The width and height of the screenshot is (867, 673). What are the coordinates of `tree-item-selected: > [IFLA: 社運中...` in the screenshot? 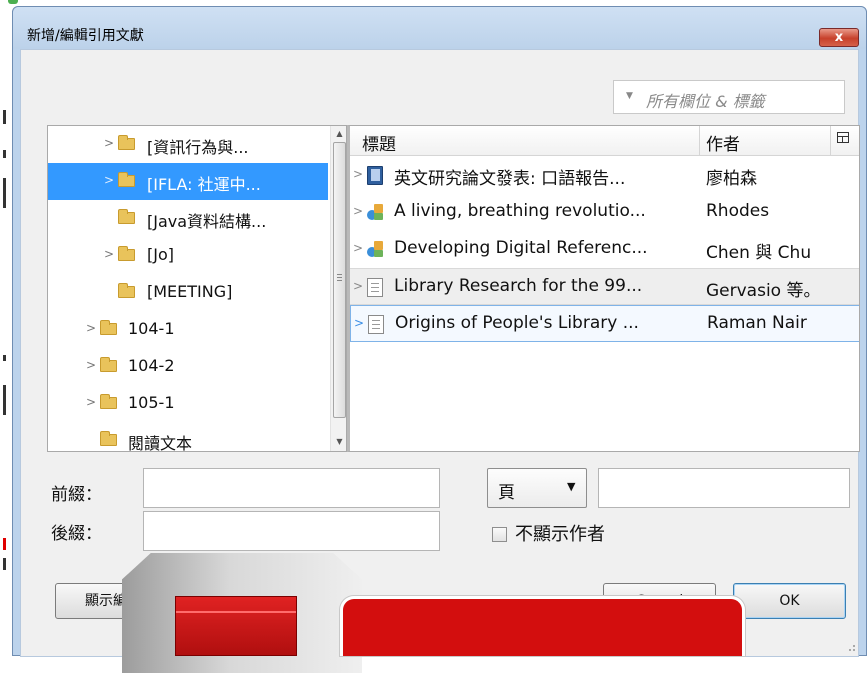 It's located at (188, 181).